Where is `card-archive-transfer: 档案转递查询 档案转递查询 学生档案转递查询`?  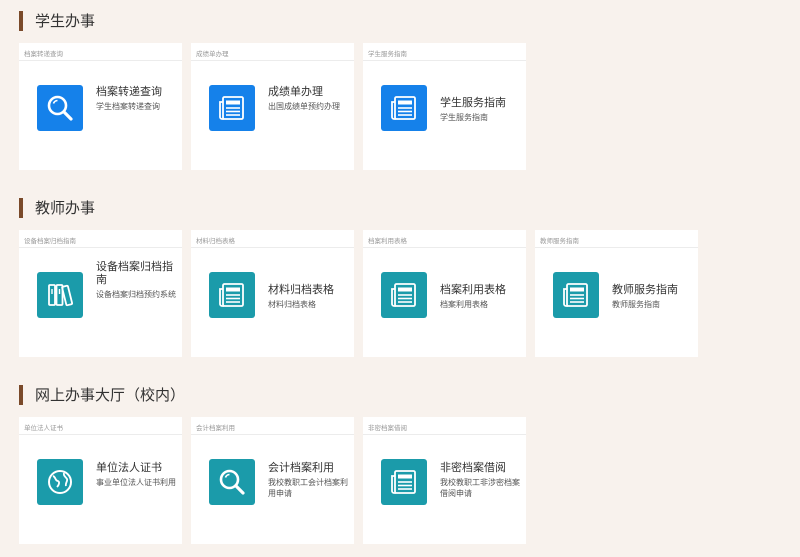 card-archive-transfer: 档案转递查询 档案转递查询 学生档案转递查询 is located at coordinates (100, 106).